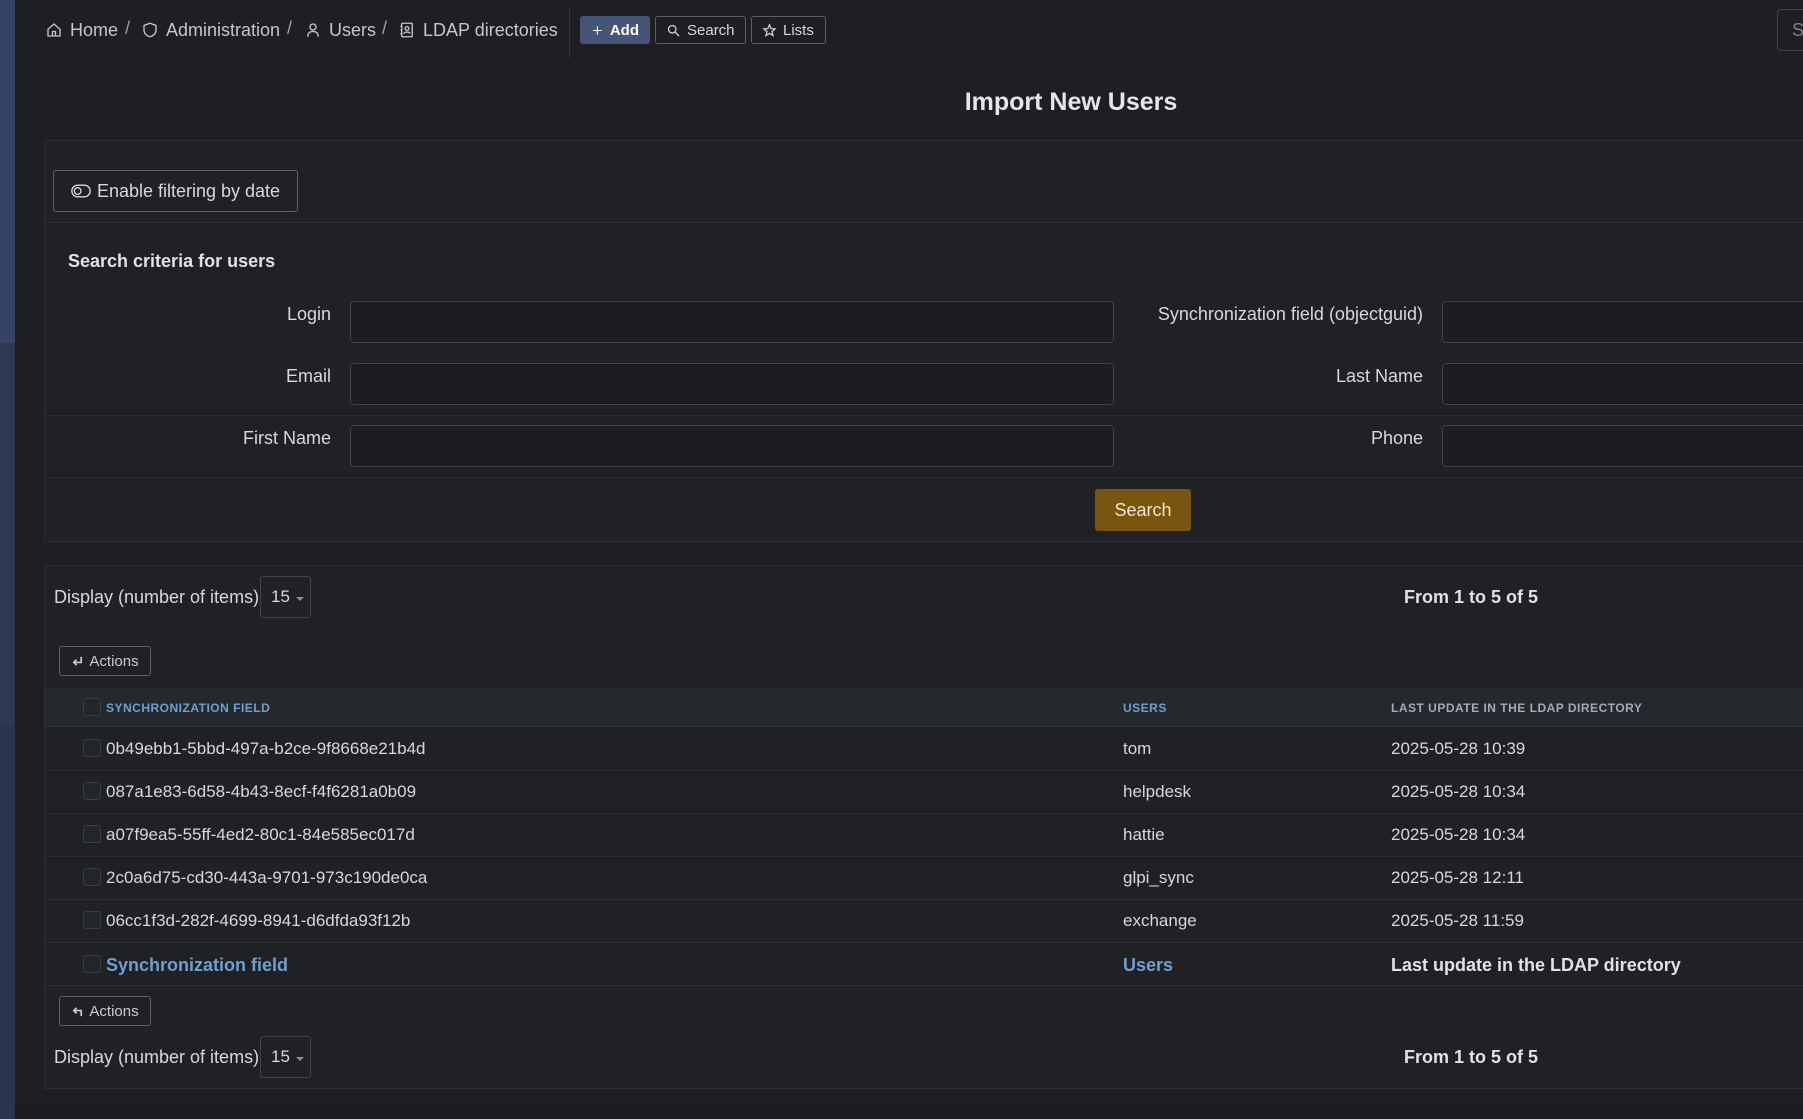  I want to click on row-sync-field: 2c0a6d75-cd30-443a-9701-973c190de0ca, so click(267, 877).